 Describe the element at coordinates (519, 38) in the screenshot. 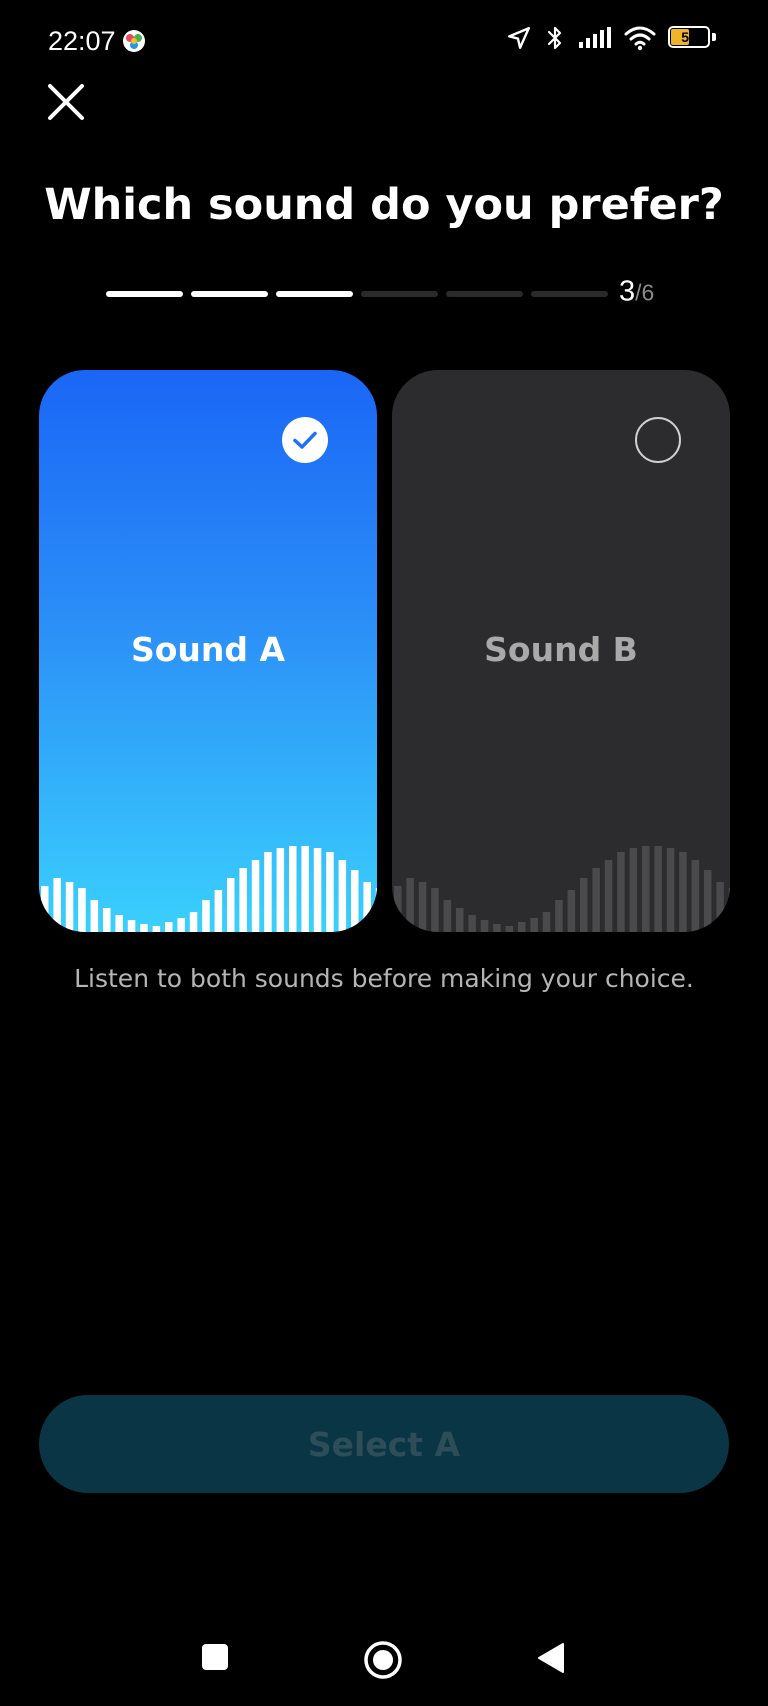

I see `location-arrow-icon` at that location.